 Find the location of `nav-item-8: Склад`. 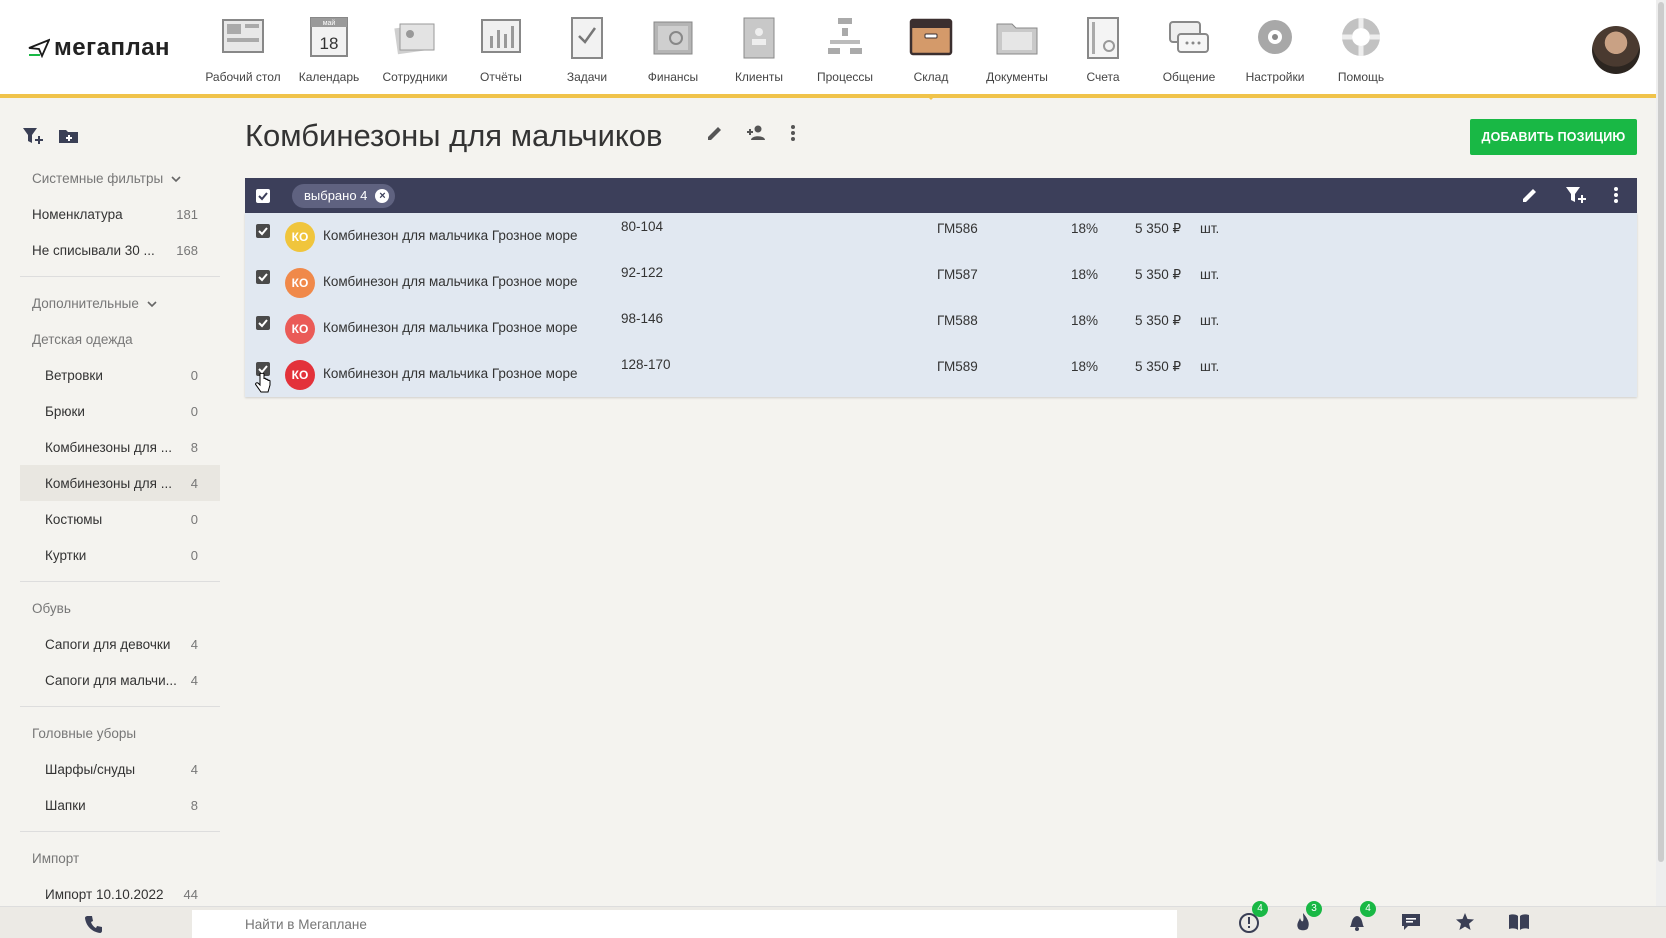

nav-item-8: Склад is located at coordinates (931, 50).